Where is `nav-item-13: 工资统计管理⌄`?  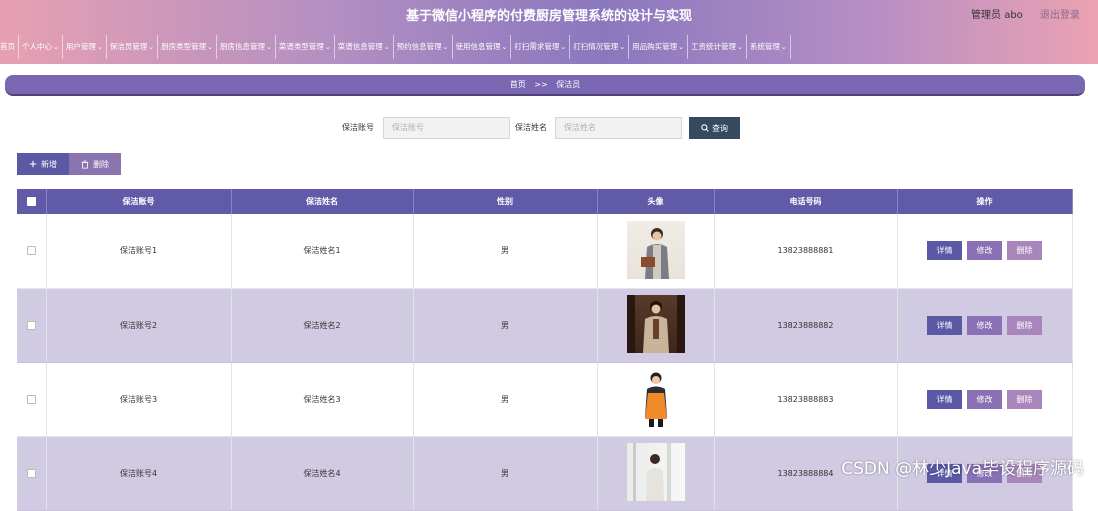
nav-item-13: 工资统计管理⌄ is located at coordinates (717, 47).